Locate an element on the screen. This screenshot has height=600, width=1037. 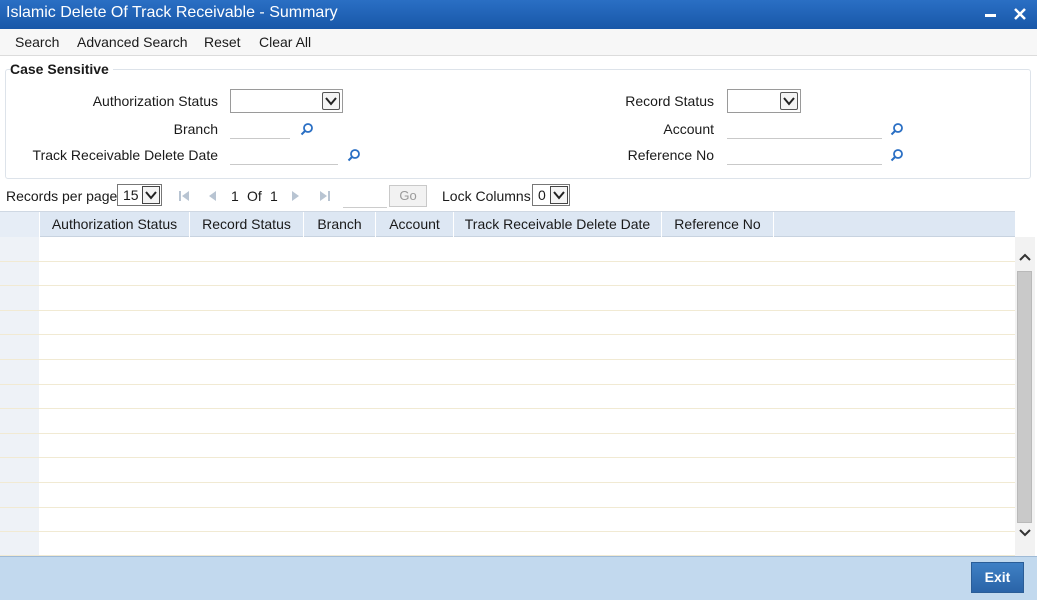
advanced-search-button: Advanced Search is located at coordinates (132, 42).